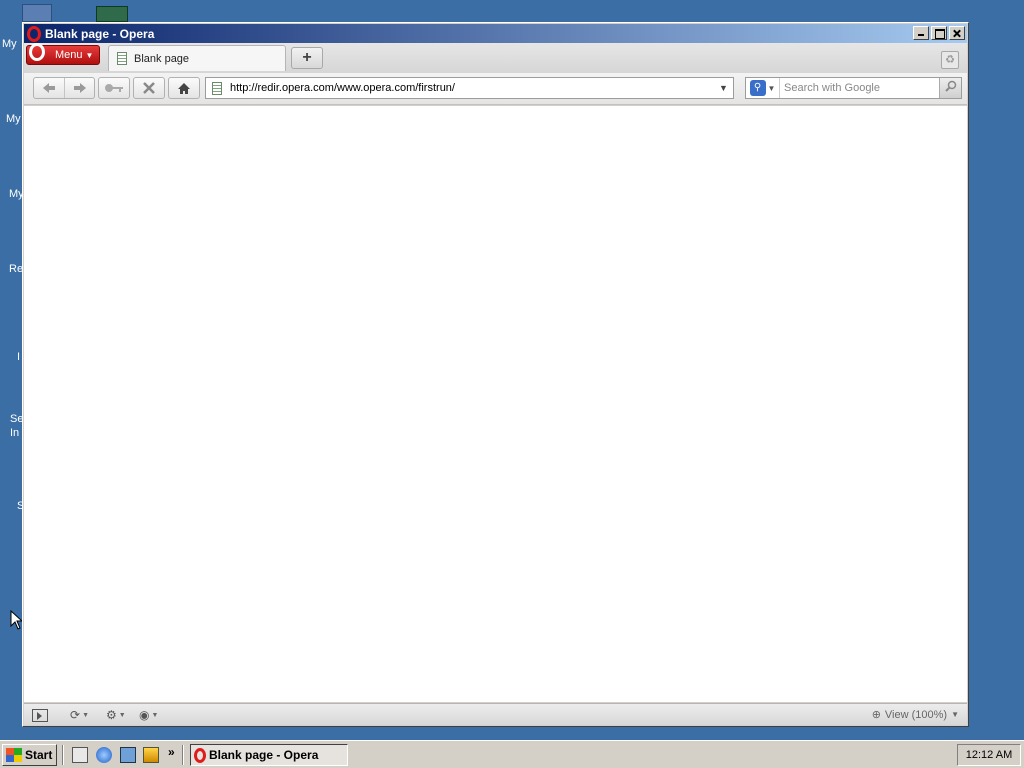  I want to click on search-box: ⚲ ▼ Search with Google, so click(853, 88).